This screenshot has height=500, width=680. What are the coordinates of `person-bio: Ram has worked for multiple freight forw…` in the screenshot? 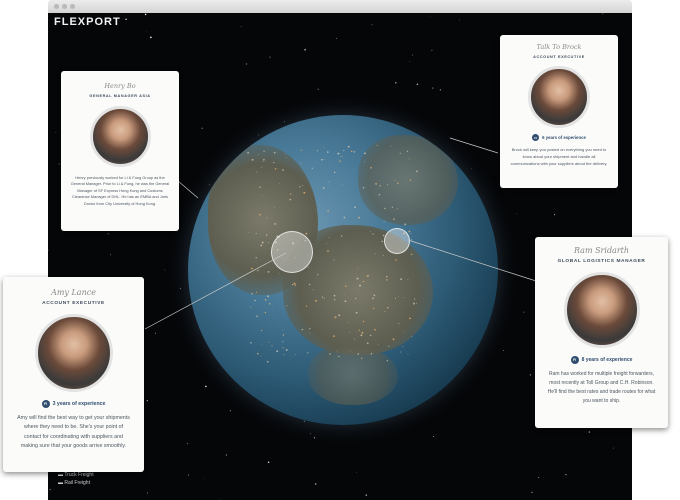 It's located at (601, 387).